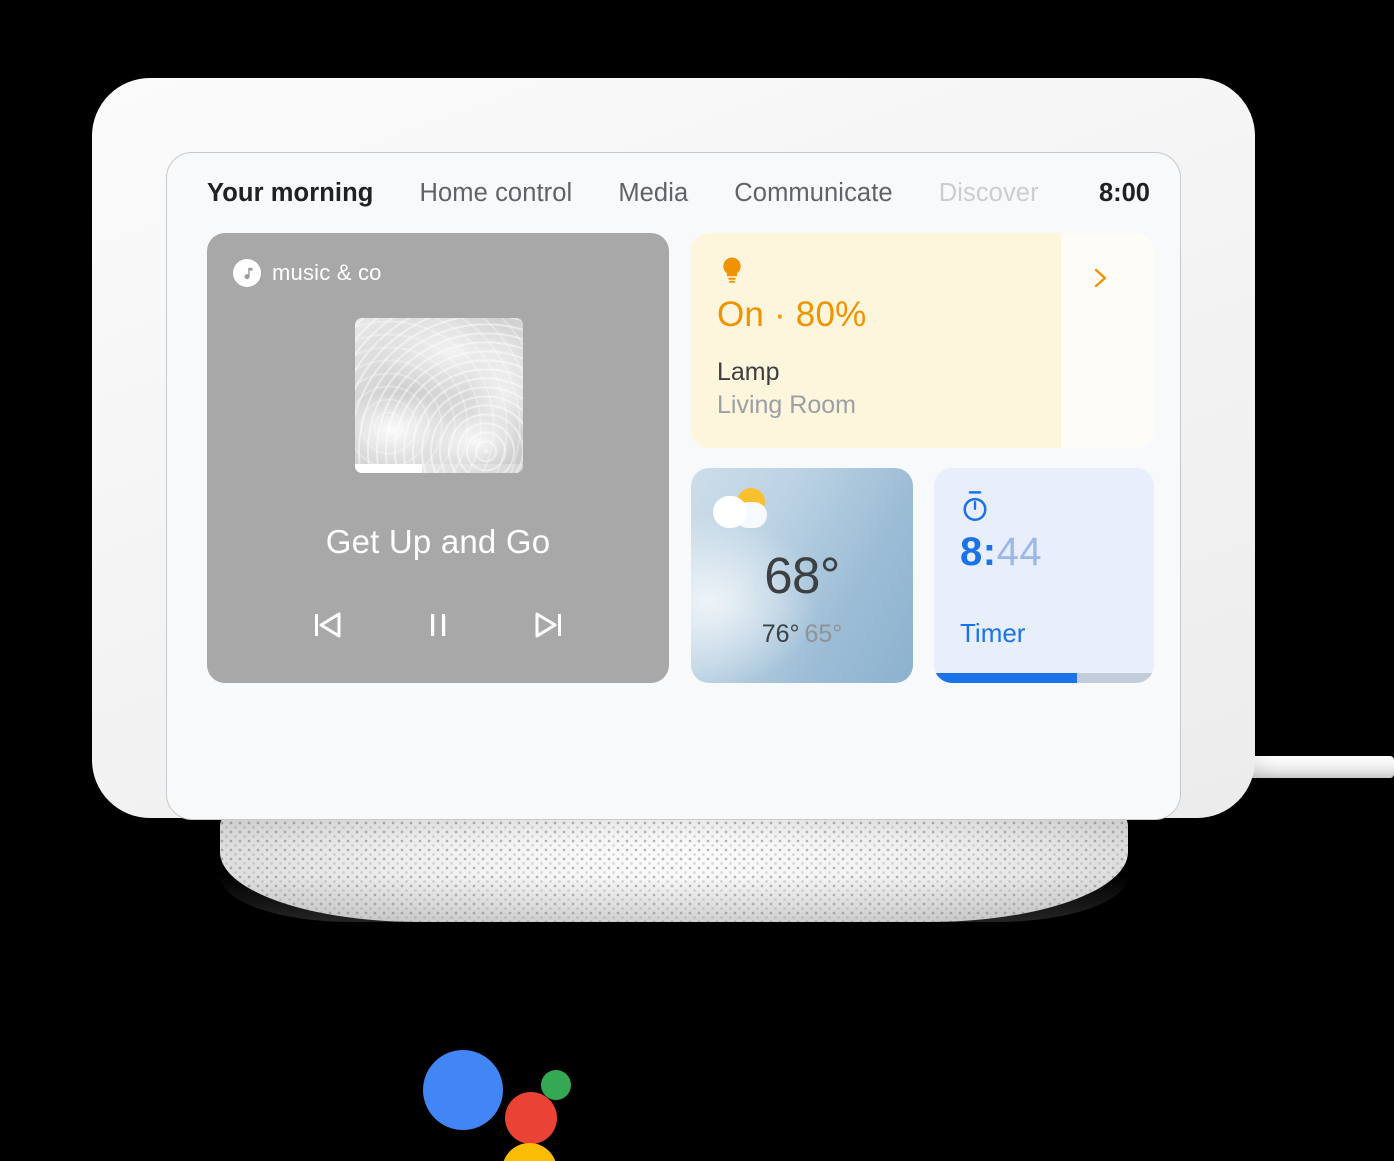 This screenshot has height=1161, width=1394. I want to click on music-source-label: music & co, so click(327, 272).